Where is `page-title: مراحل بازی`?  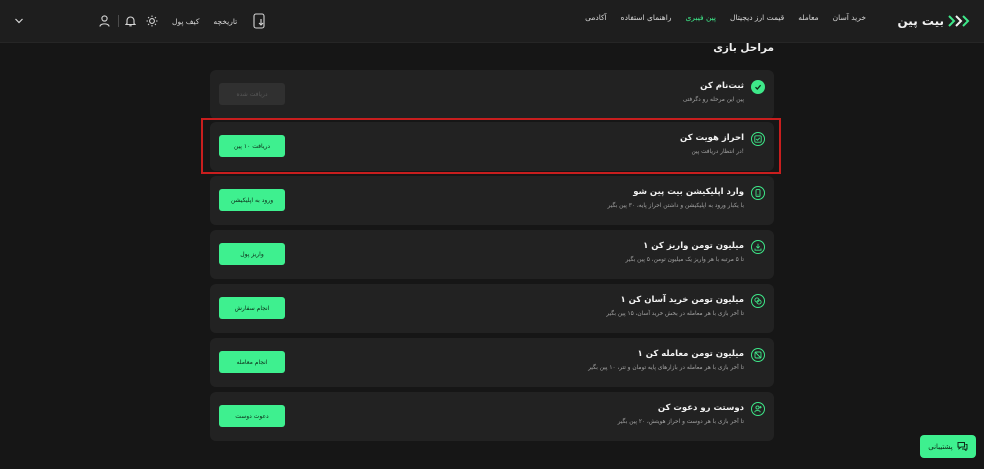
page-title: مراحل بازی is located at coordinates (743, 48).